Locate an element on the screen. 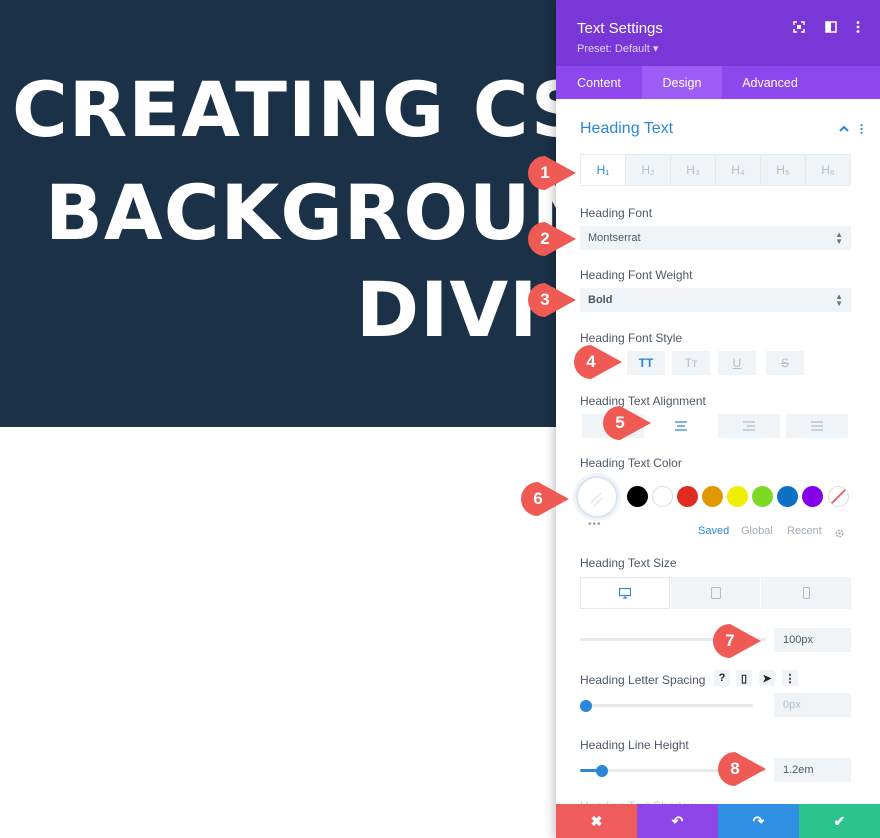 The width and height of the screenshot is (880, 838). heading-text-size-label: Heading Text Size is located at coordinates (628, 563).